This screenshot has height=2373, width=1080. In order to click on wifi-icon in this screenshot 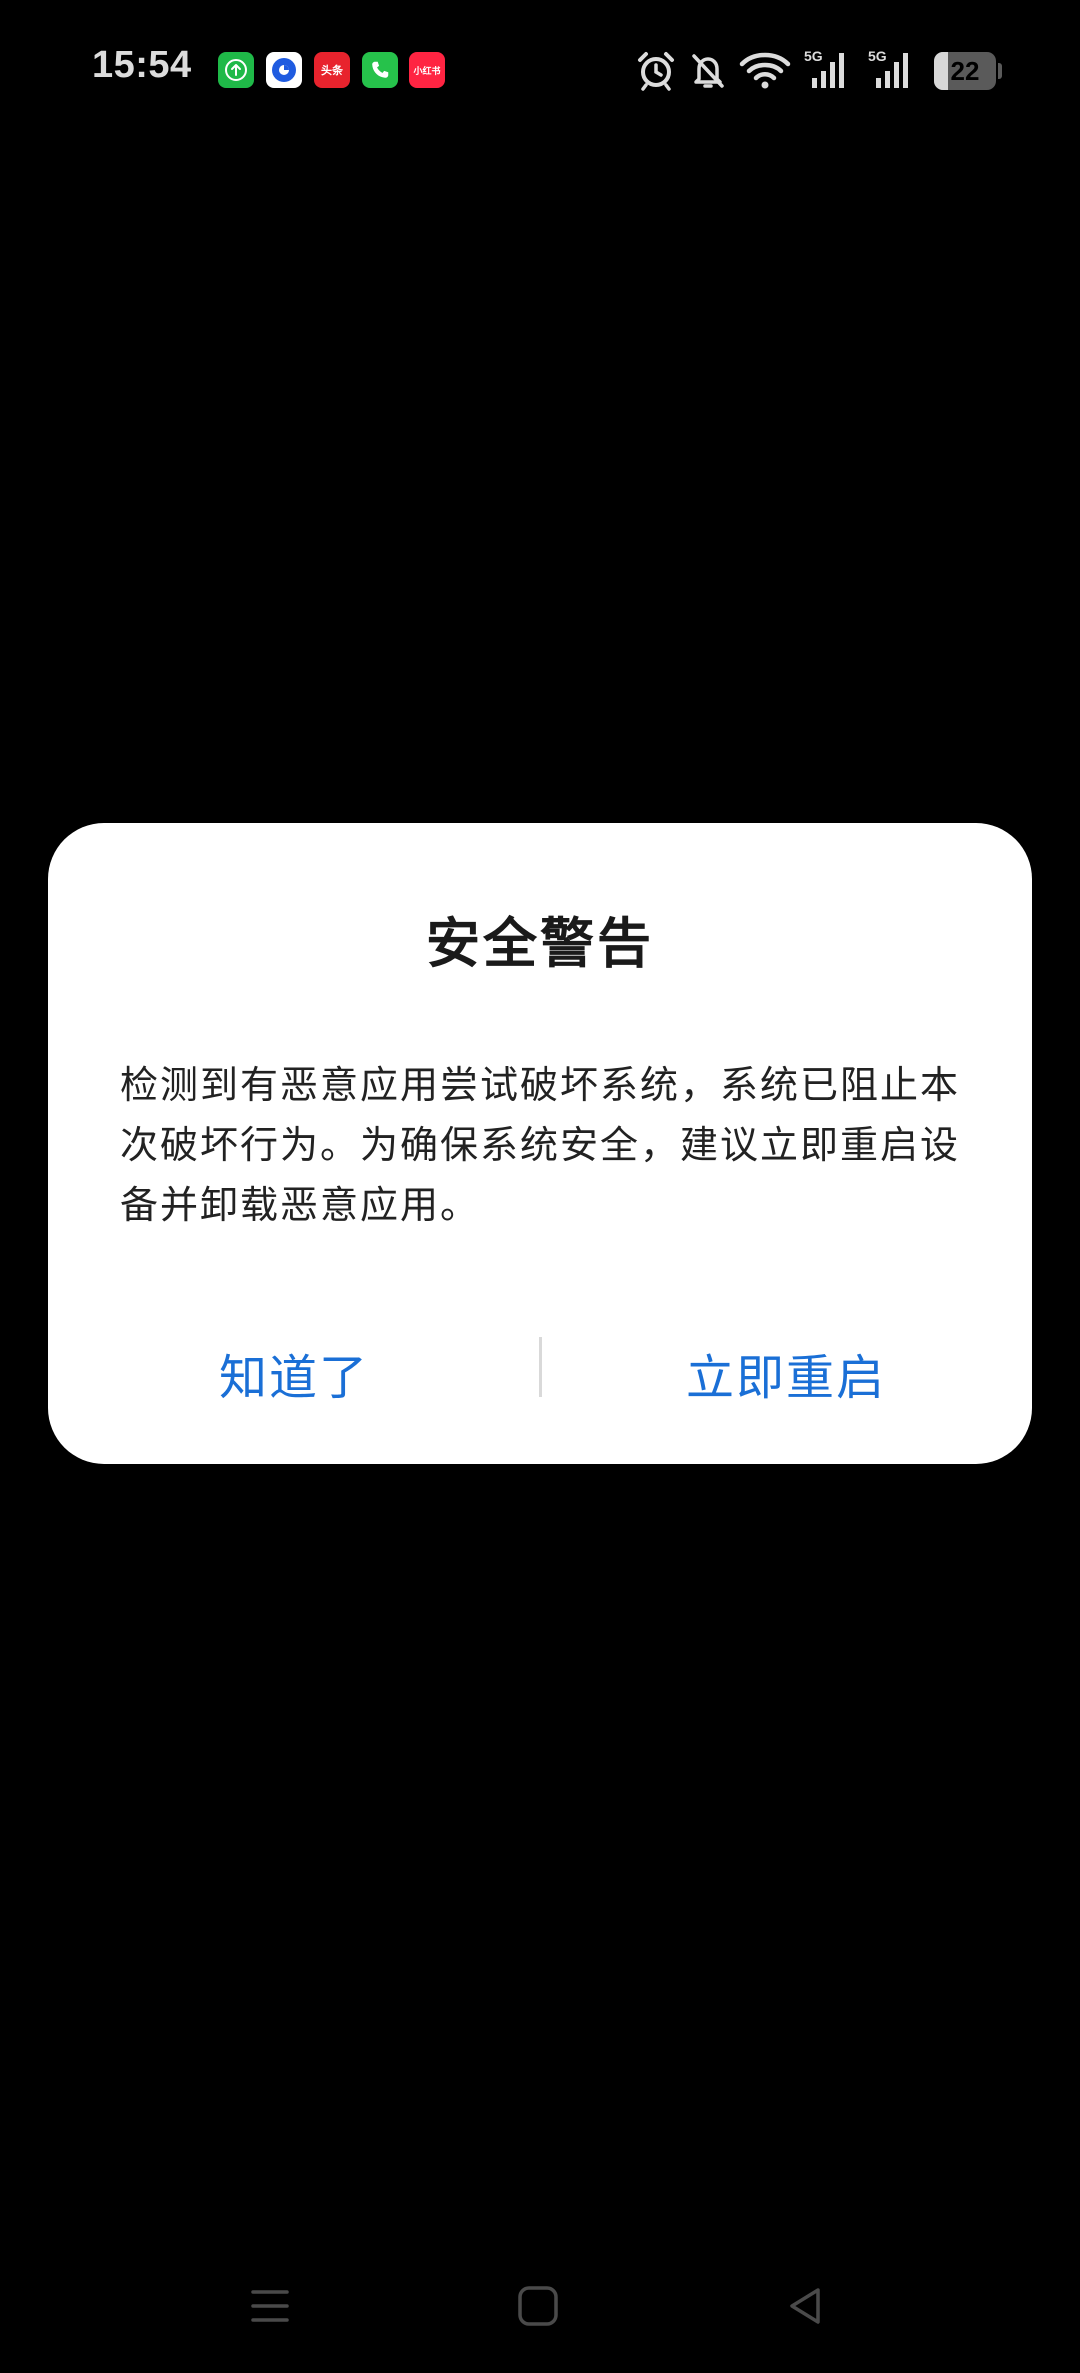, I will do `click(765, 70)`.